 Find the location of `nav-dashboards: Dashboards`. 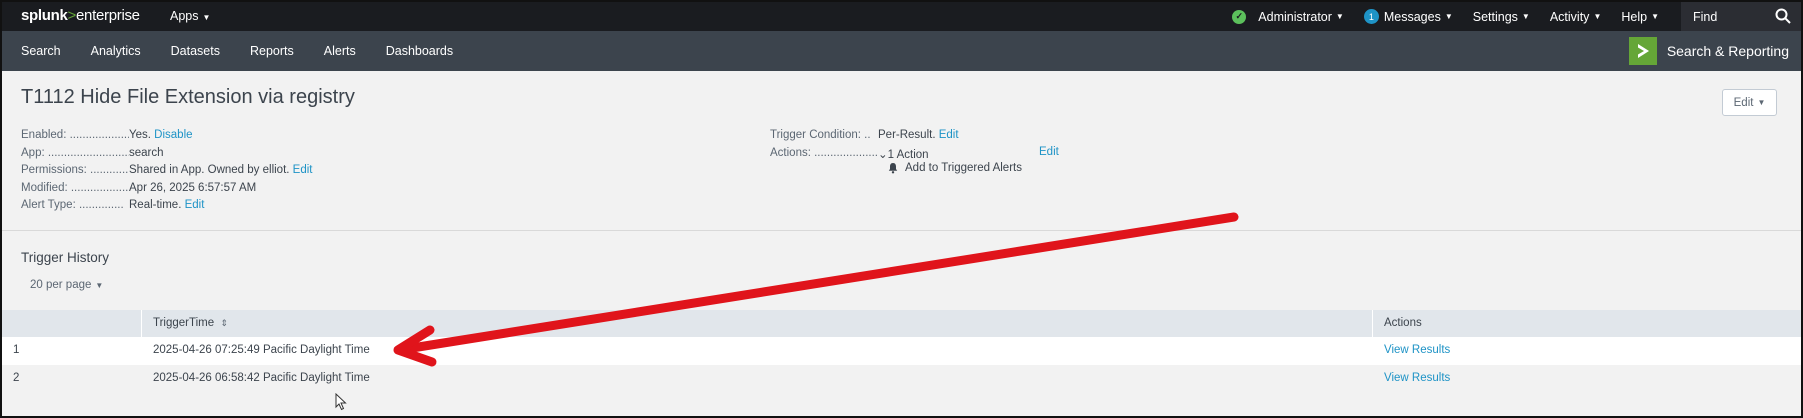

nav-dashboards: Dashboards is located at coordinates (419, 51).